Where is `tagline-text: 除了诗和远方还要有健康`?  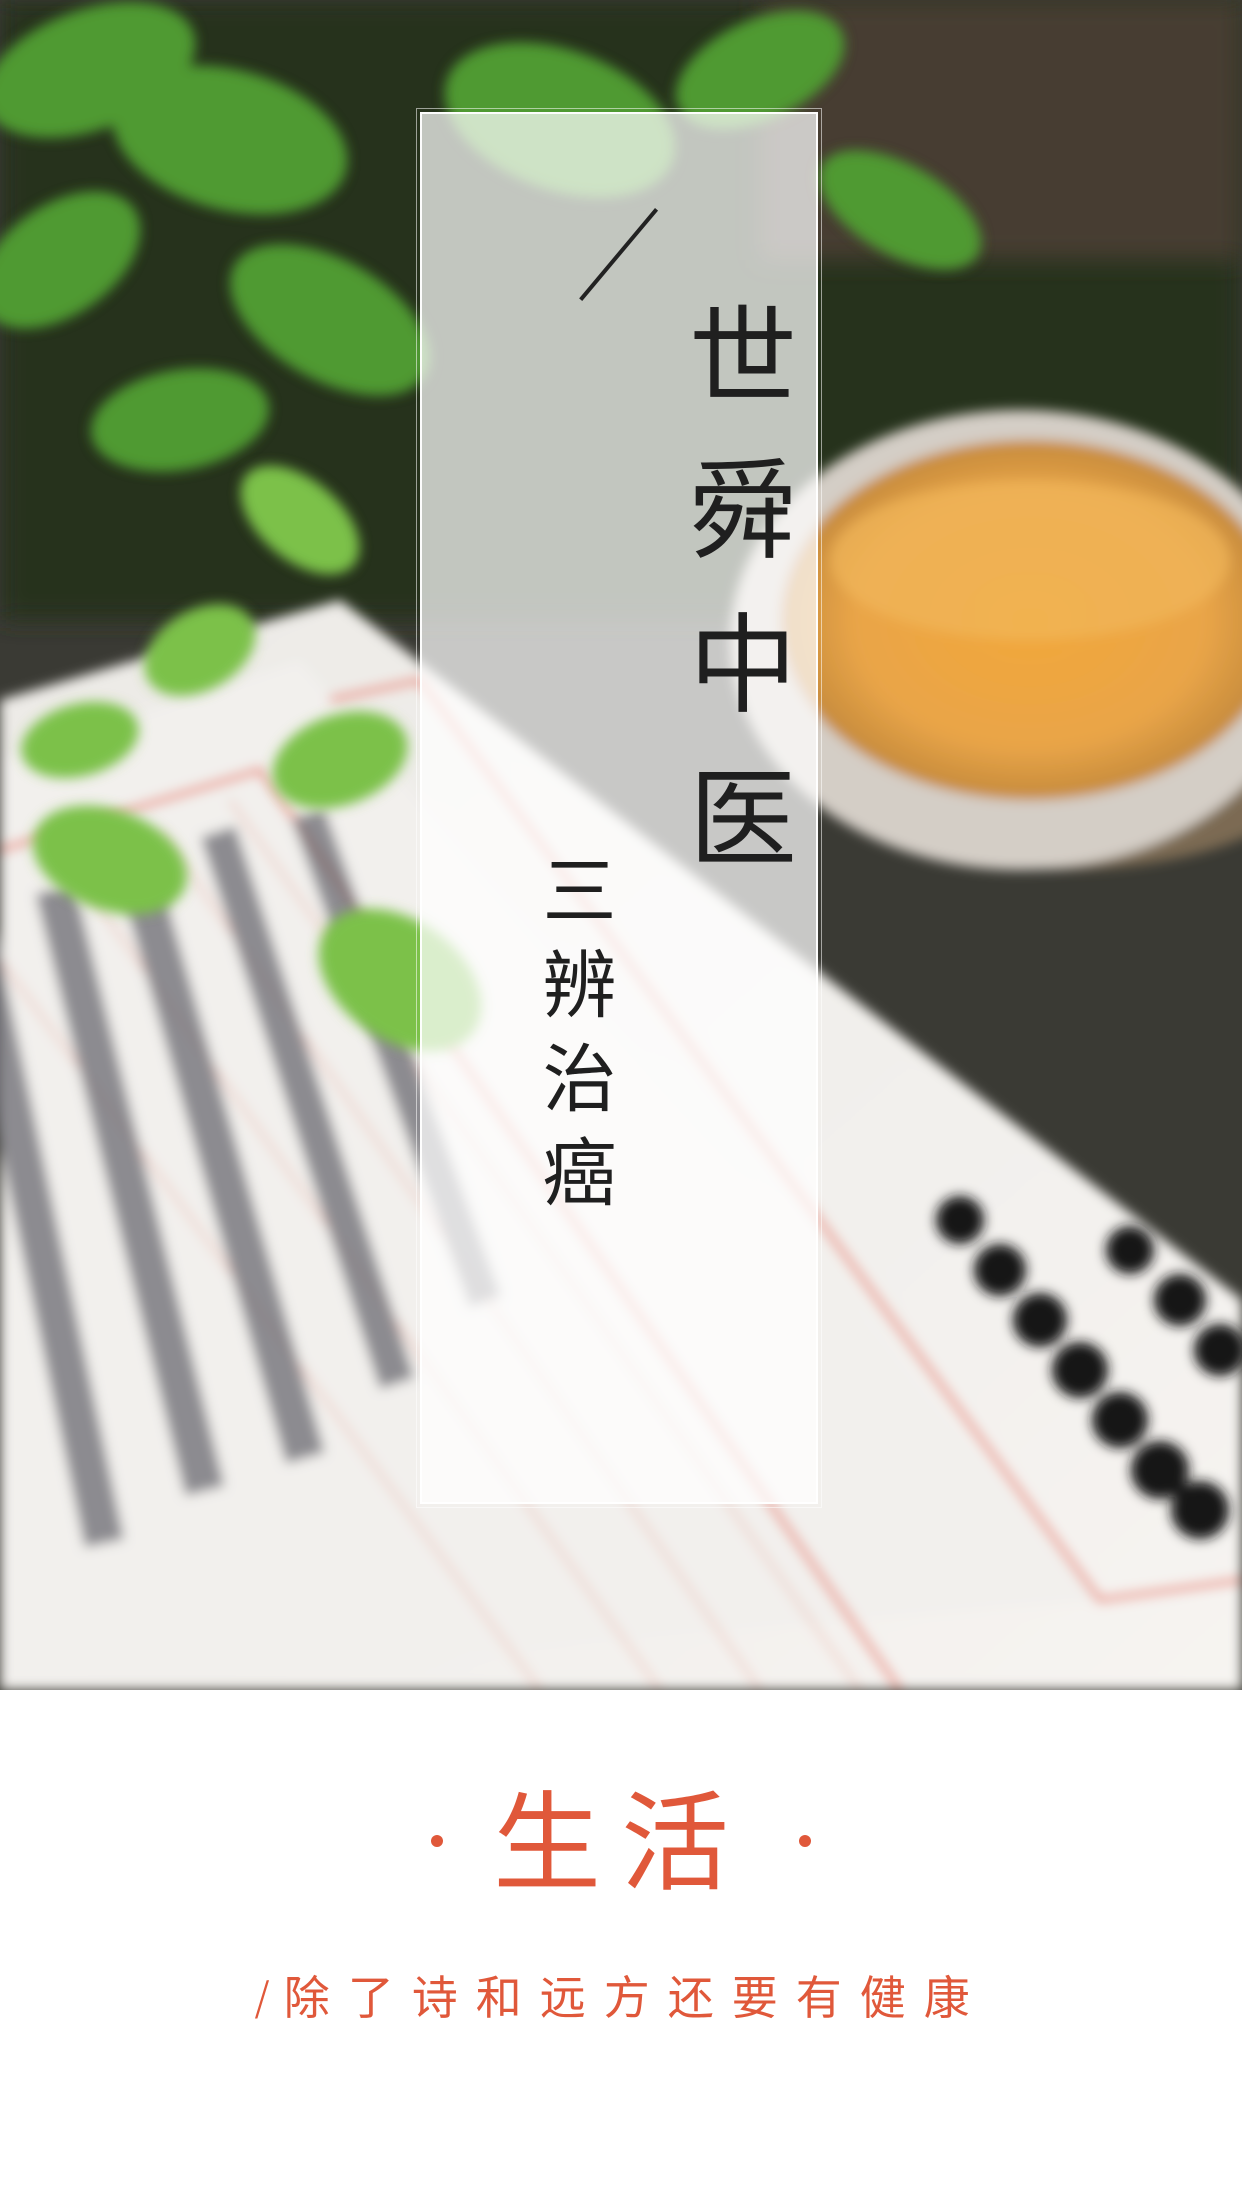
tagline-text: 除了诗和远方还要有健康 is located at coordinates (635, 1998).